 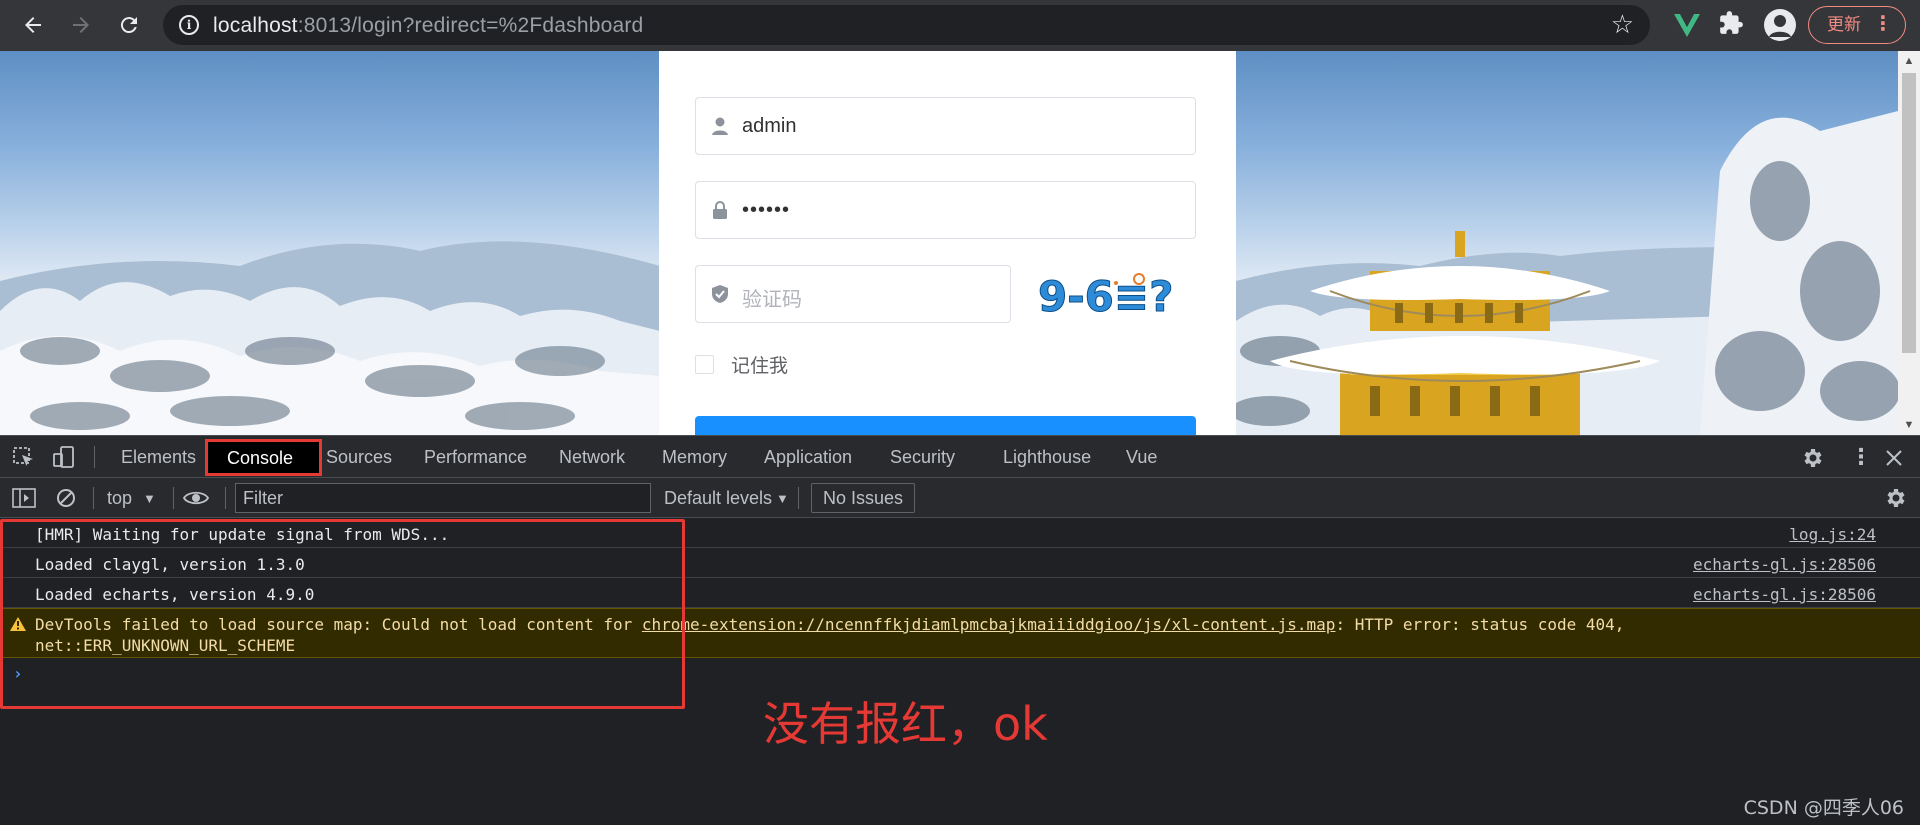 What do you see at coordinates (1909, 425) in the screenshot?
I see `scroll-down-icon: ▼` at bounding box center [1909, 425].